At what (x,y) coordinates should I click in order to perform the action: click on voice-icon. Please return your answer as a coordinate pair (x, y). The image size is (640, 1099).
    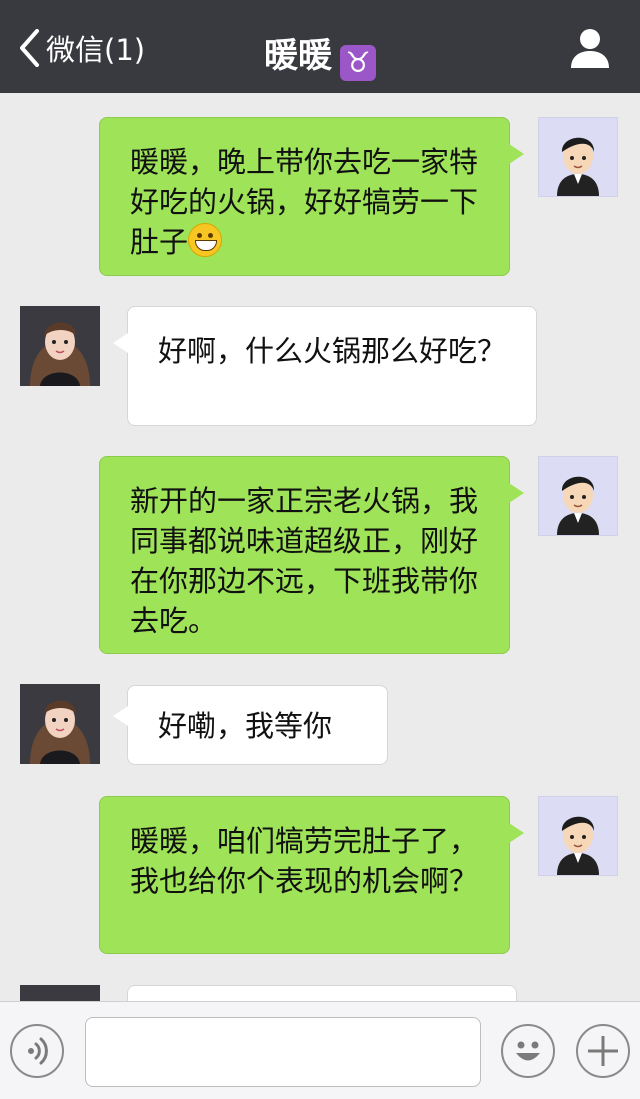
    Looking at the image, I should click on (38, 1051).